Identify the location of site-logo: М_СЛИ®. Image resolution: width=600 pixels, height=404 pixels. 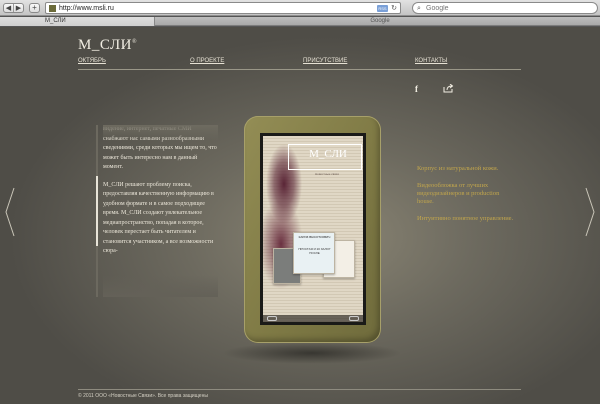
(107, 45).